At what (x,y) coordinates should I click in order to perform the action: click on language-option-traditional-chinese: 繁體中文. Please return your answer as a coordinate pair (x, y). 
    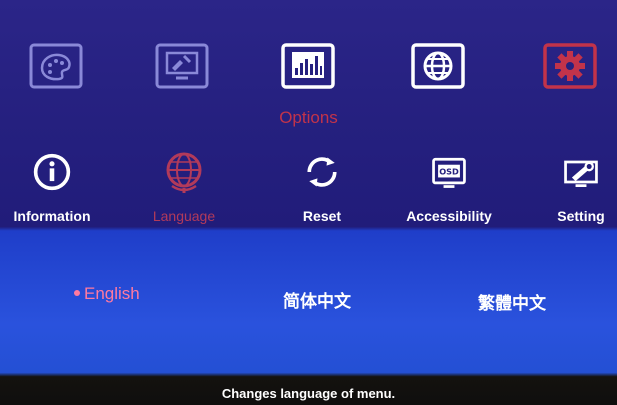
    Looking at the image, I should click on (512, 301).